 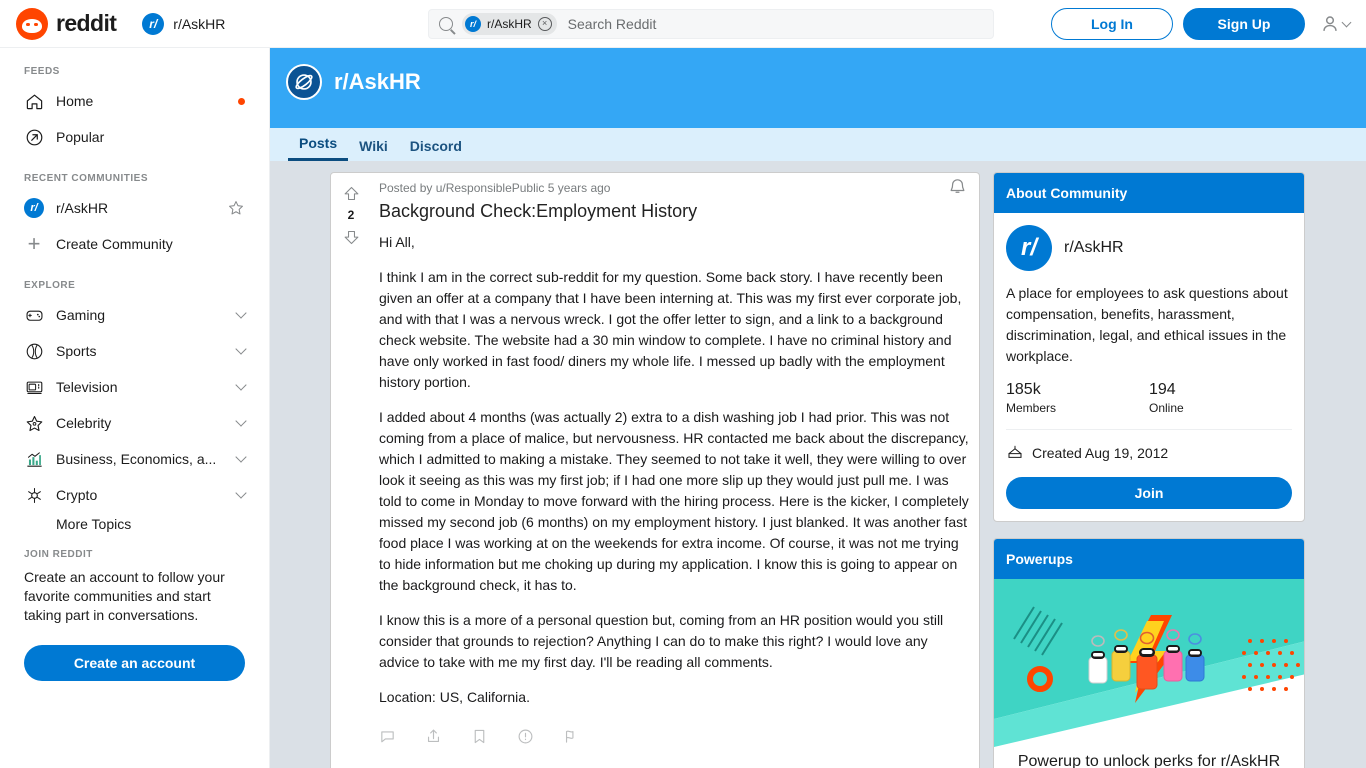 I want to click on subreddit-icon, so click(x=304, y=82).